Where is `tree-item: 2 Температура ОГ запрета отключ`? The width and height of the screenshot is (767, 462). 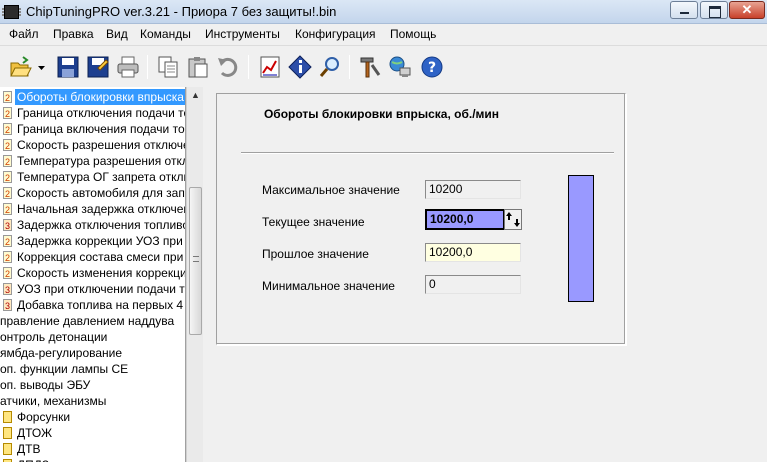 tree-item: 2 Температура ОГ запрета отключ is located at coordinates (92, 177).